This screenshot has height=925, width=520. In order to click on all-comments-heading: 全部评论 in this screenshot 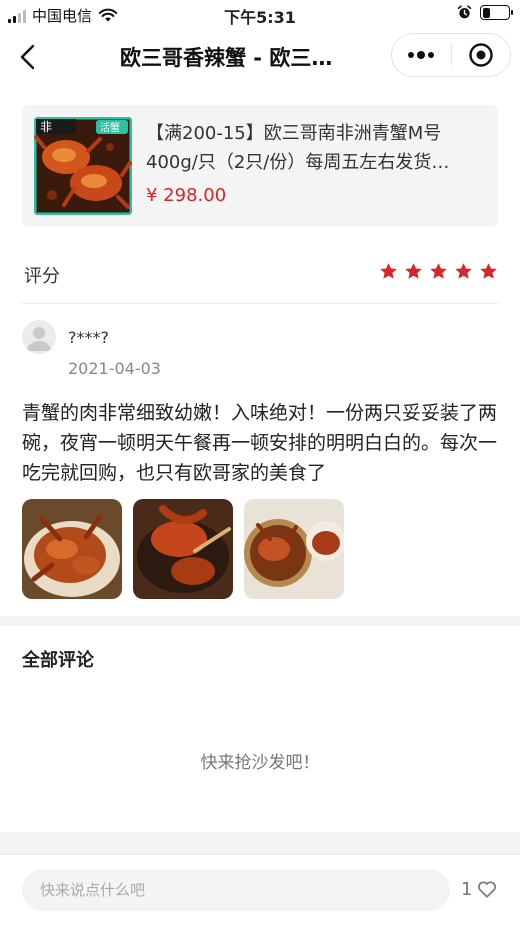, I will do `click(58, 660)`.